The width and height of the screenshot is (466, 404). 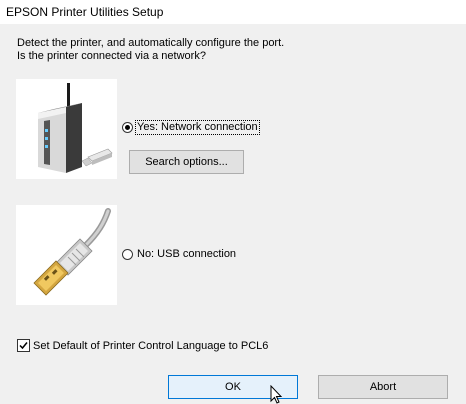 What do you see at coordinates (111, 56) in the screenshot?
I see `prompt-line-2: Is the printer connected via a network?` at bounding box center [111, 56].